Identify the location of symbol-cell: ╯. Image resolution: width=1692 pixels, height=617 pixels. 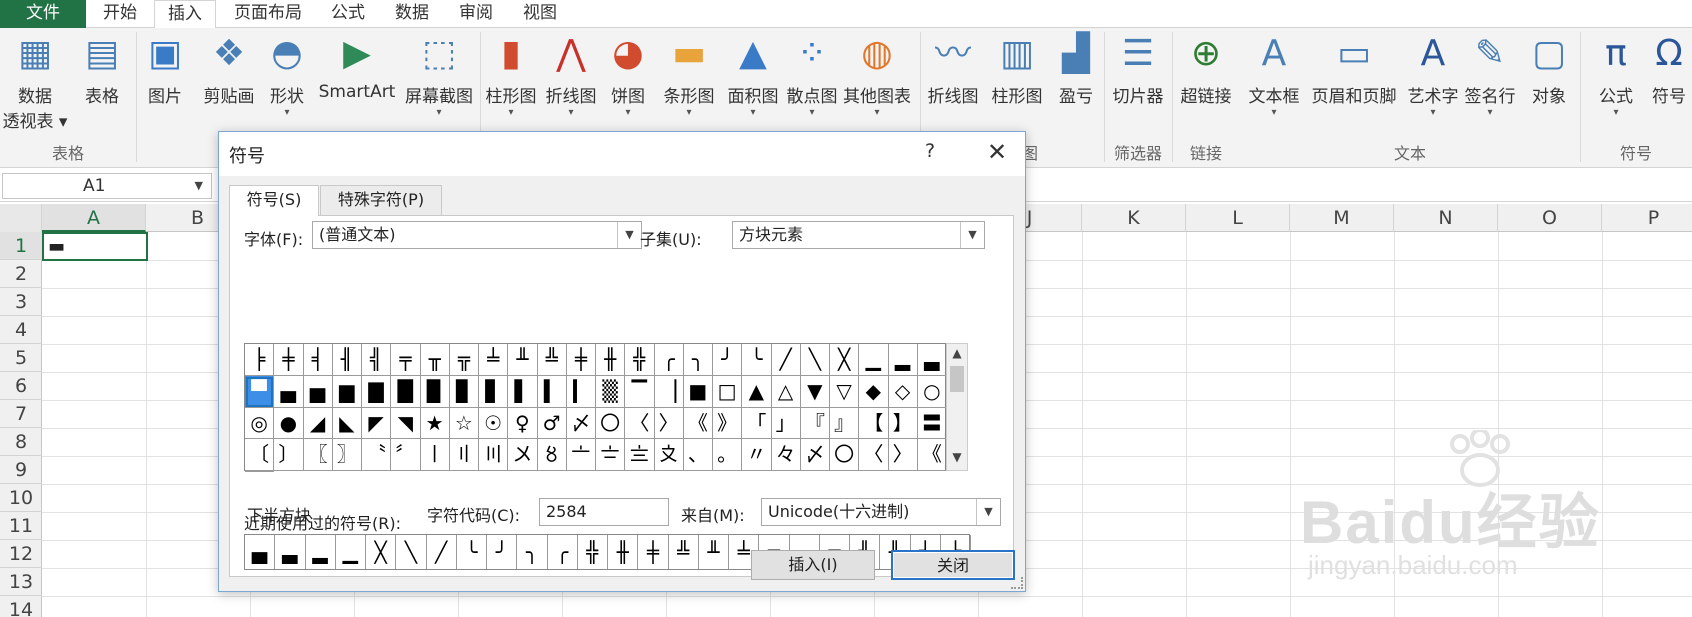
(728, 360).